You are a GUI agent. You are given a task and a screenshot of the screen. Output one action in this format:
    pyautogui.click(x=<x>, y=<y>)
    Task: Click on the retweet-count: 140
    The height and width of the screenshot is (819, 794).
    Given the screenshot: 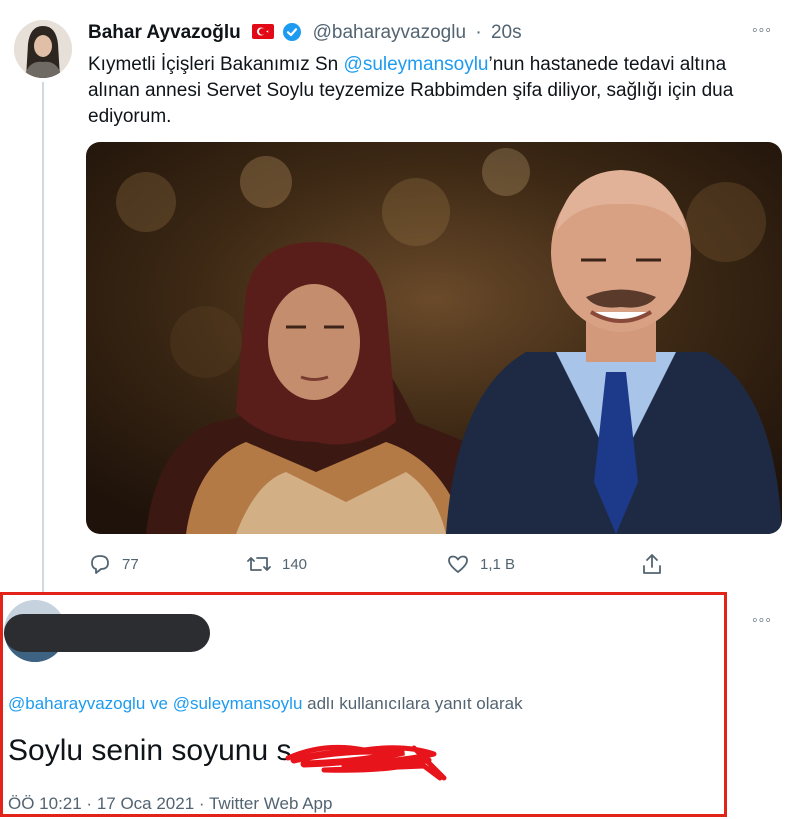 What is the action you would take?
    pyautogui.click(x=295, y=564)
    